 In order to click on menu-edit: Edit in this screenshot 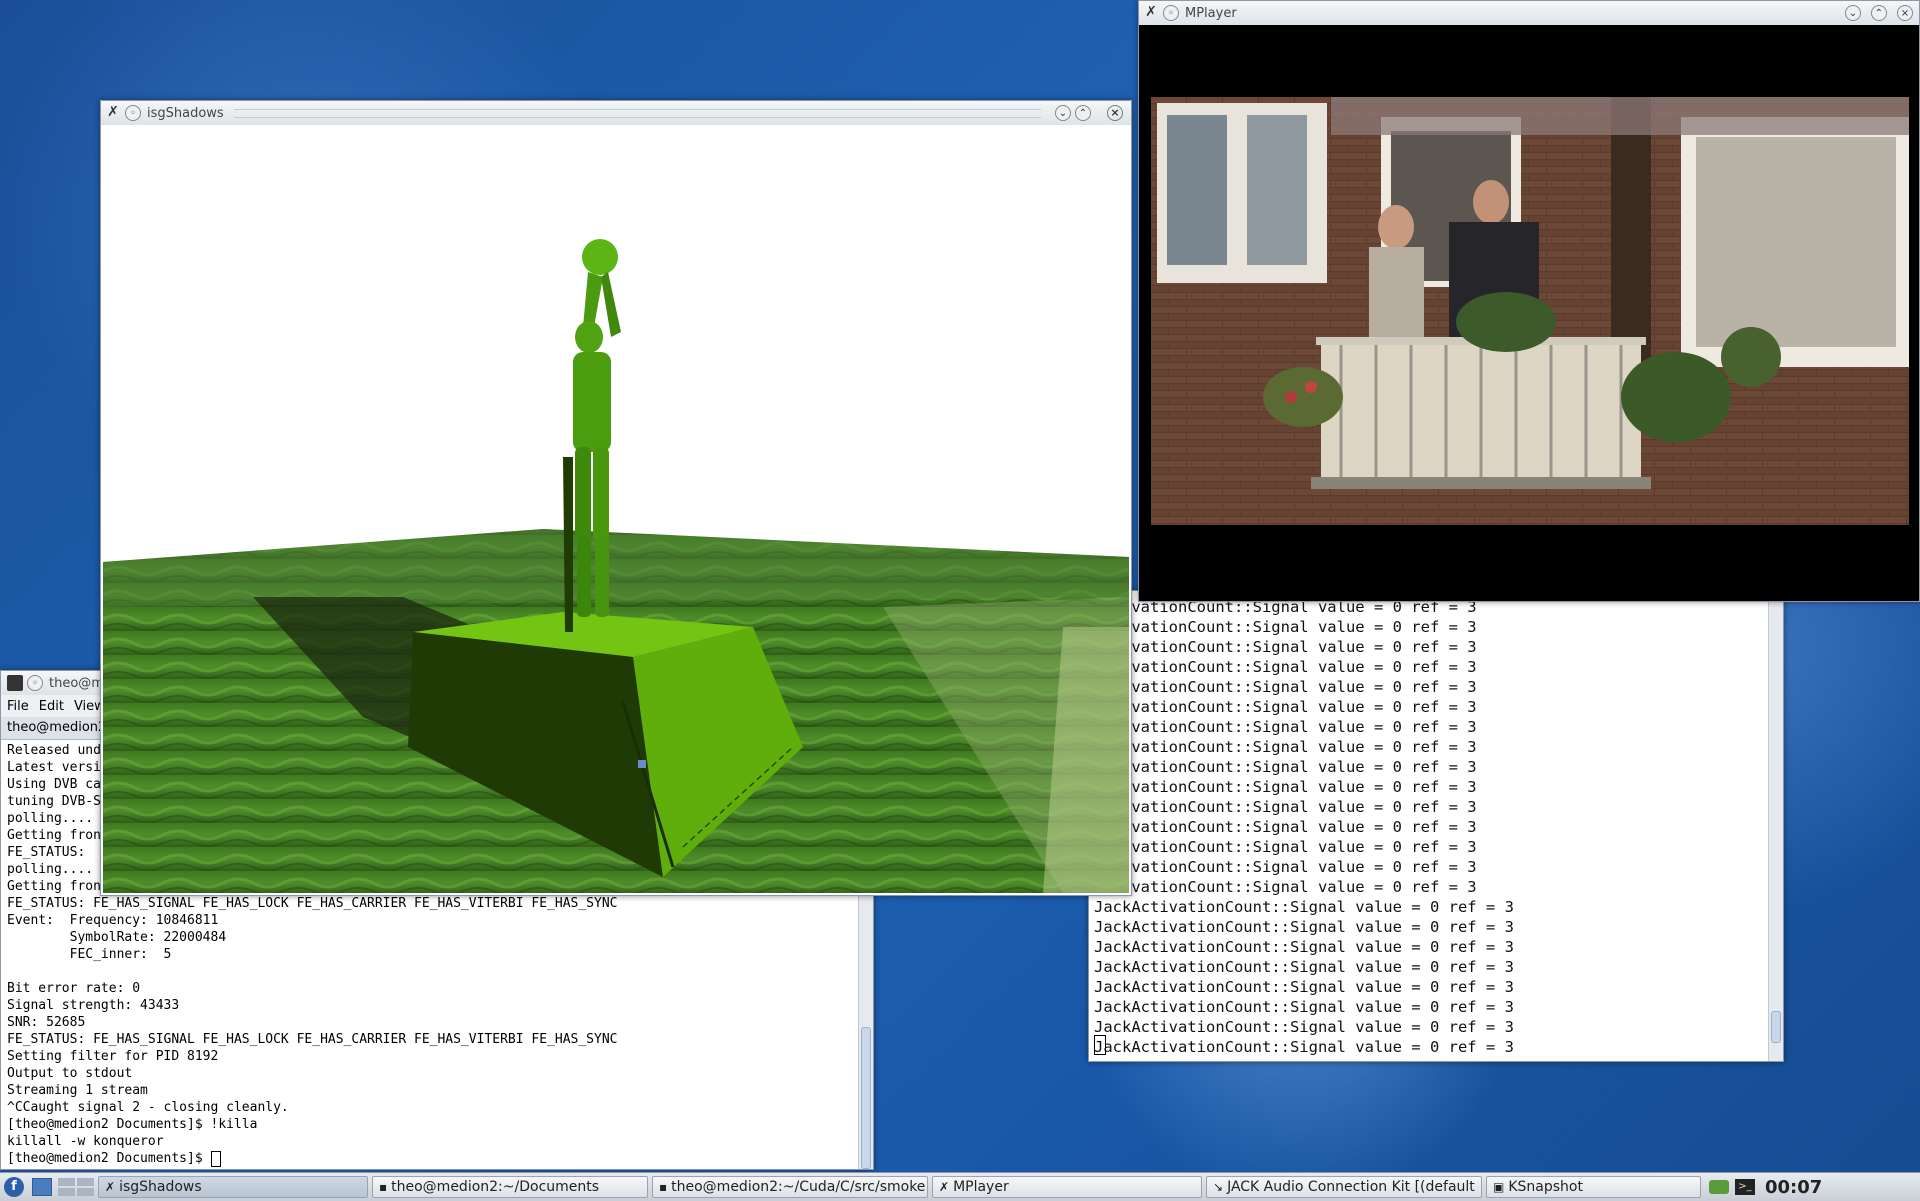, I will do `click(51, 706)`.